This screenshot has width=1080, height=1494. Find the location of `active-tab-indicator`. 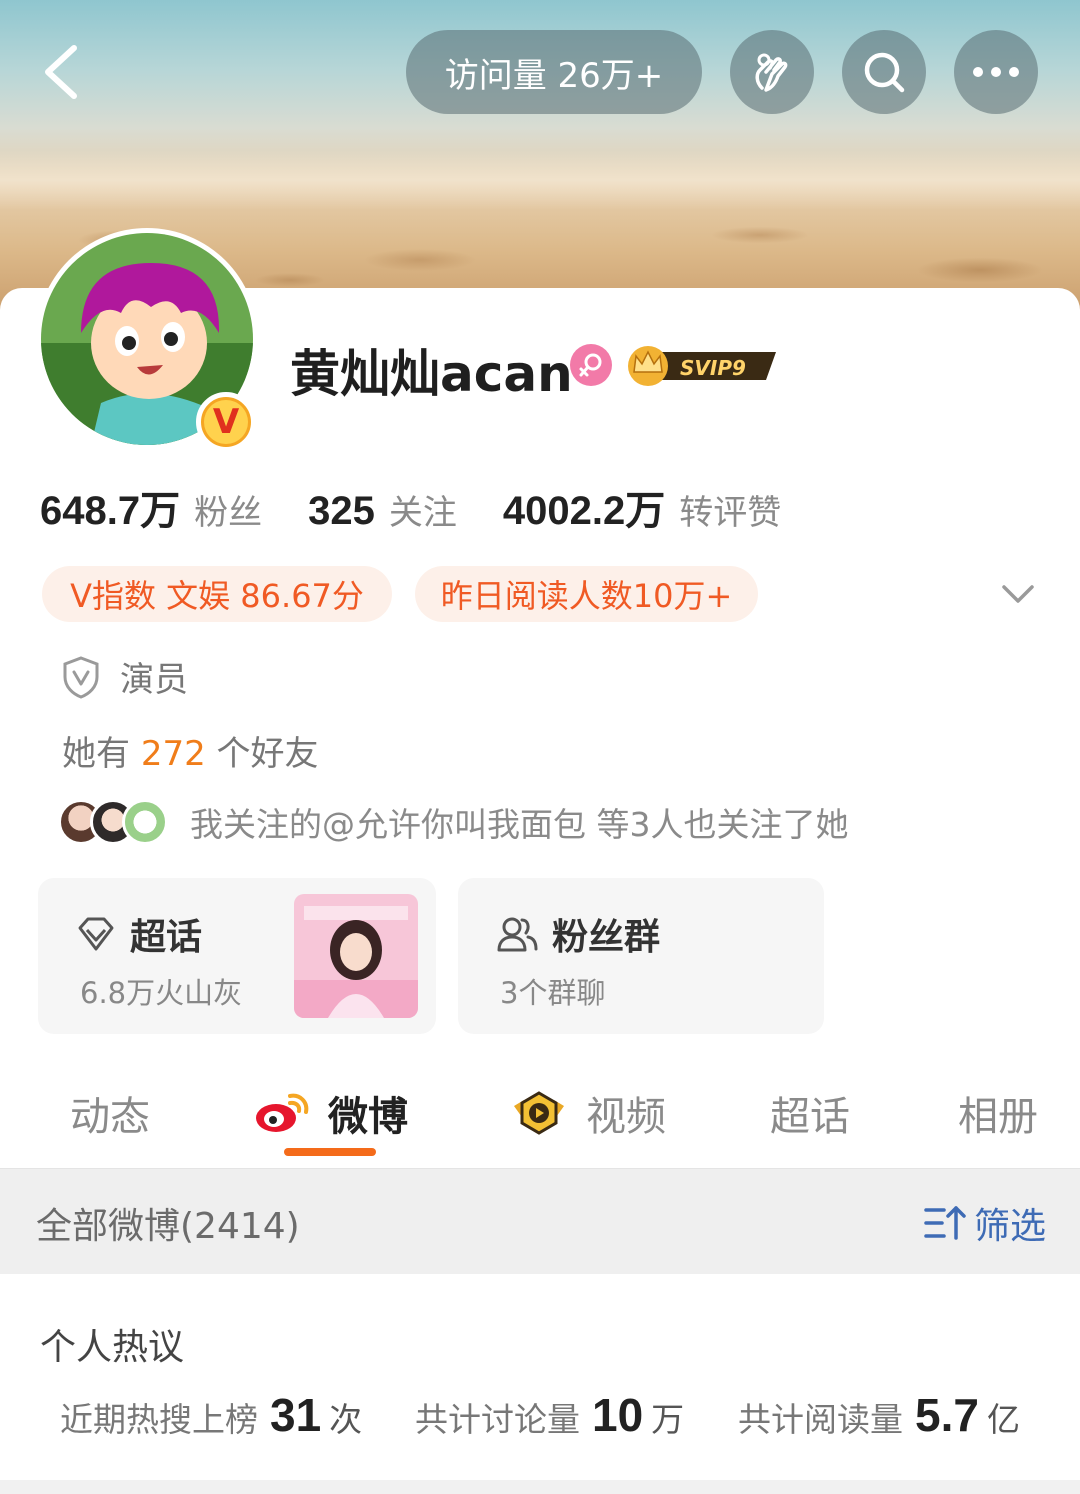

active-tab-indicator is located at coordinates (330, 1152).